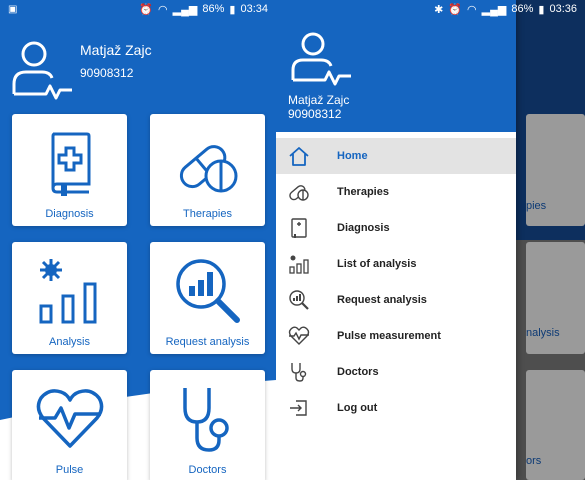 The height and width of the screenshot is (480, 585). I want to click on menu-item-list-of-analysis: List of analysis, so click(396, 264).